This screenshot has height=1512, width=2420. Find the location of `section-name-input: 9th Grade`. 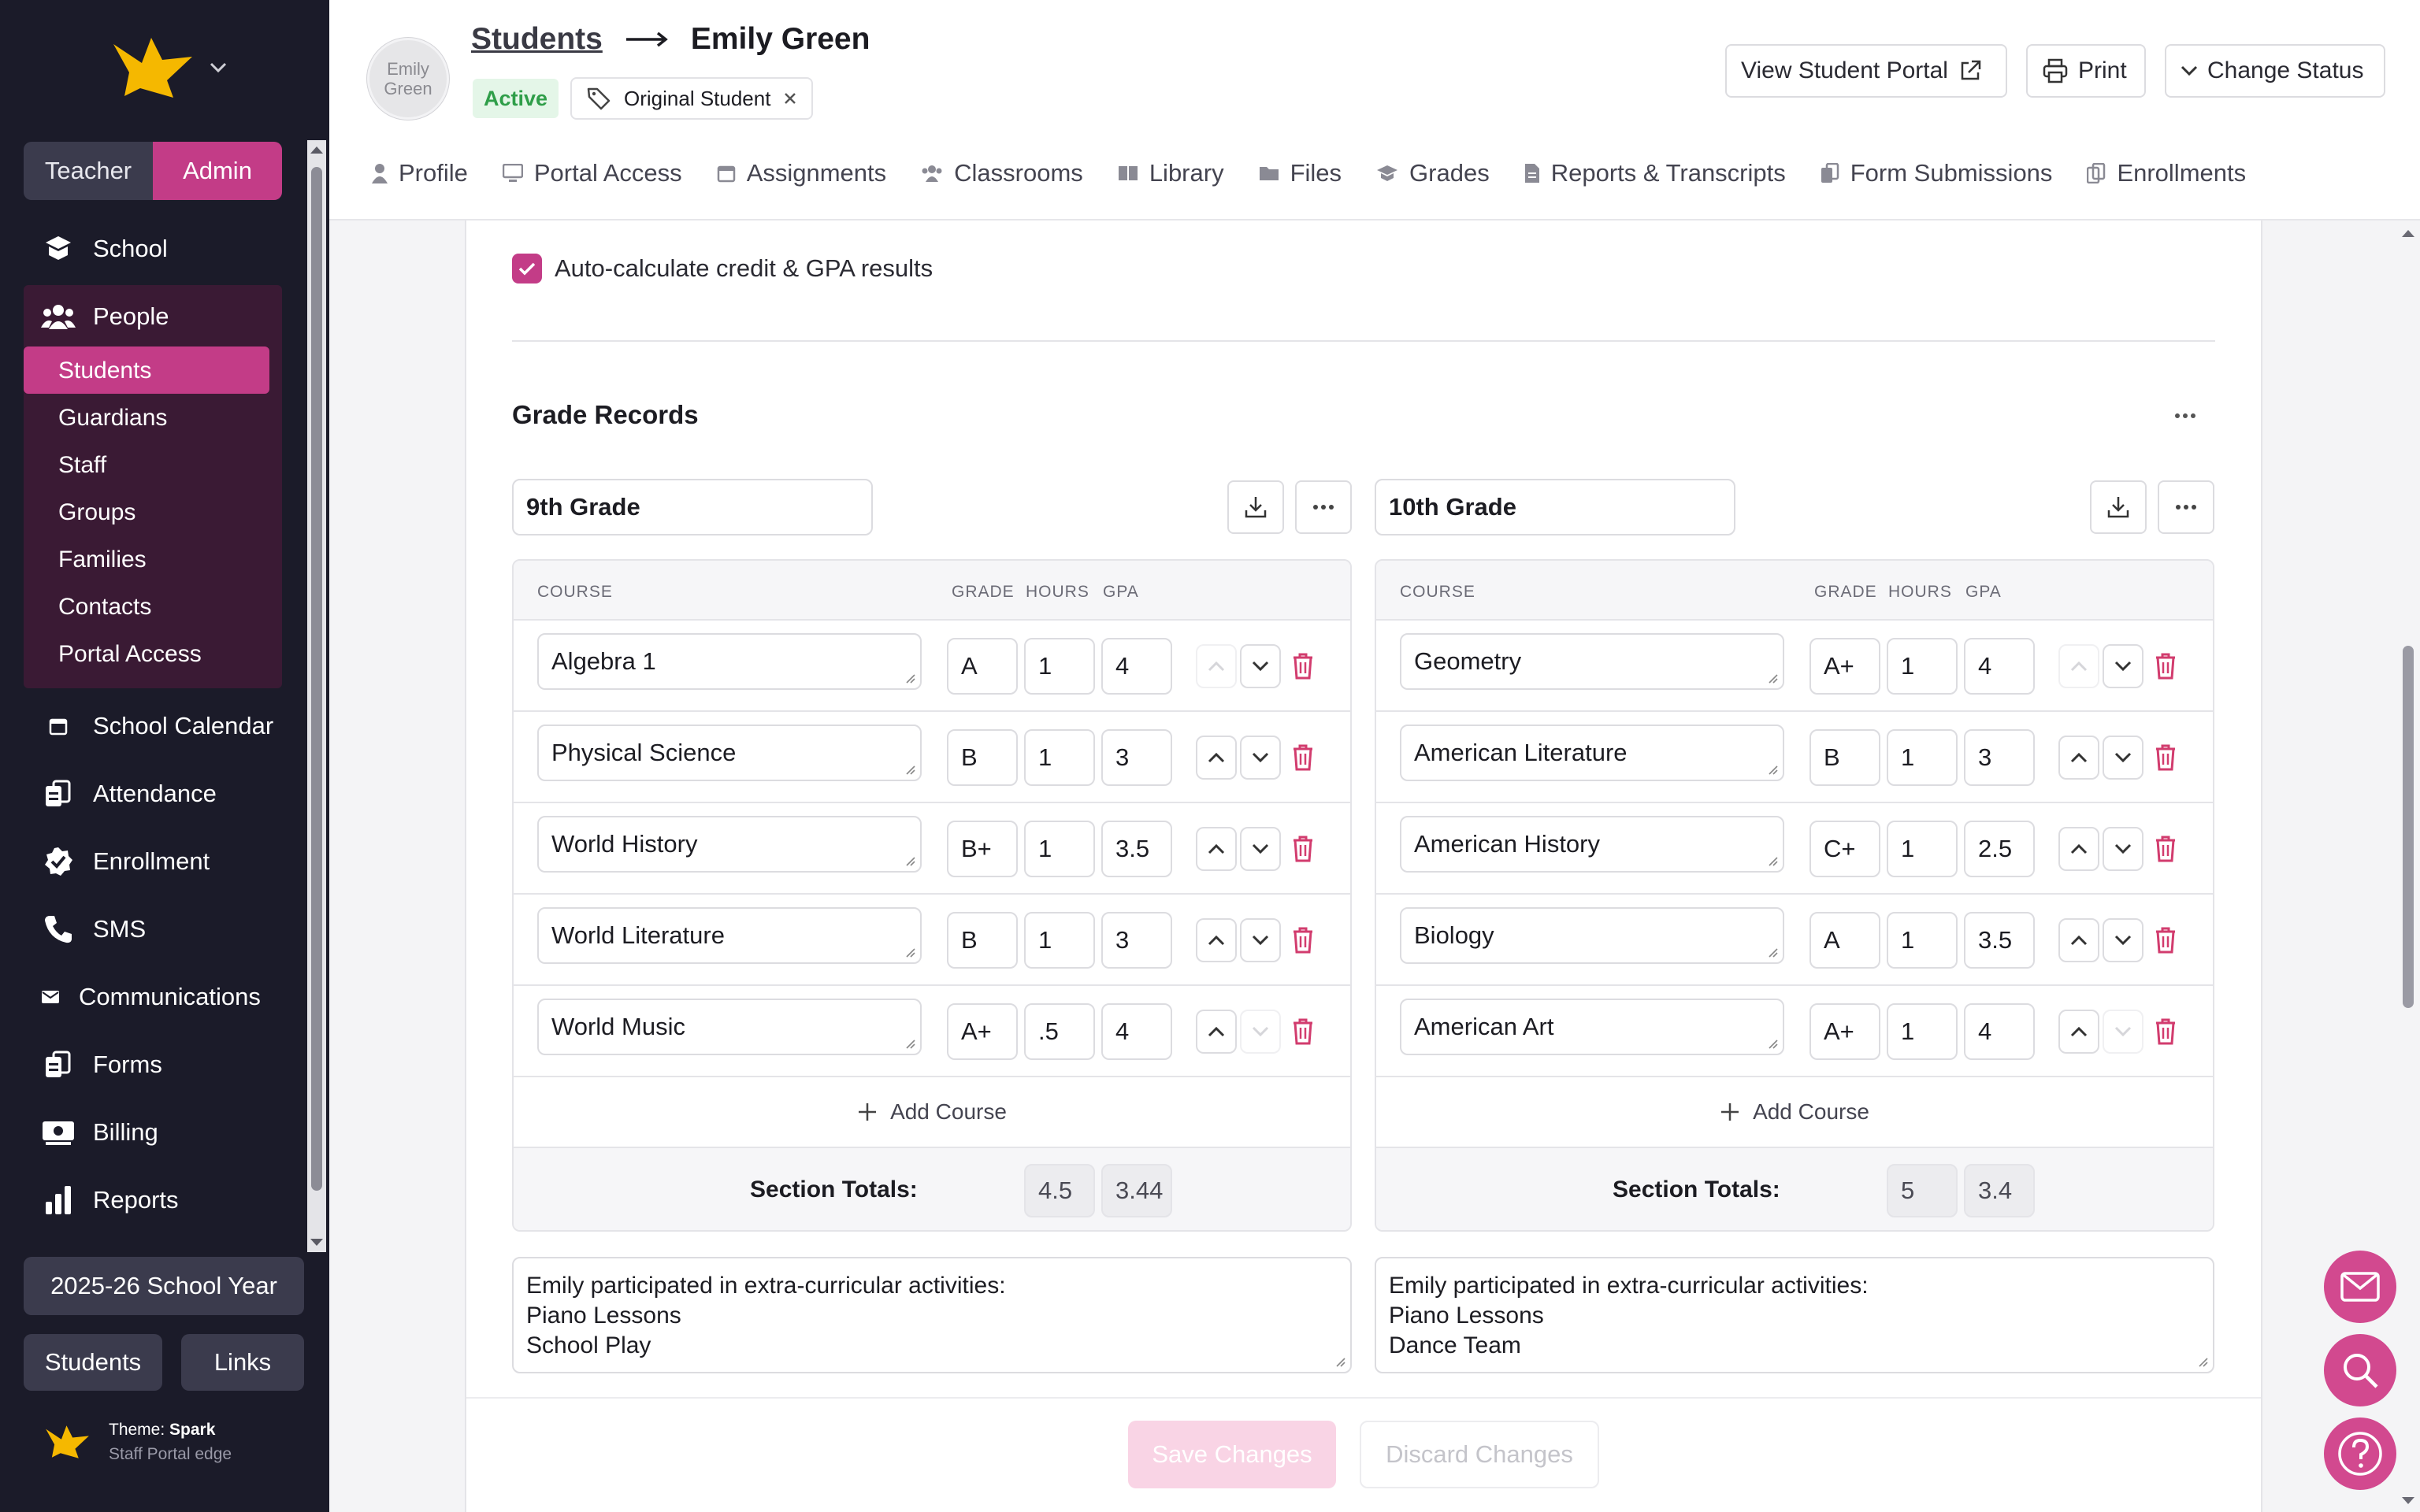

section-name-input: 9th Grade is located at coordinates (692, 507).